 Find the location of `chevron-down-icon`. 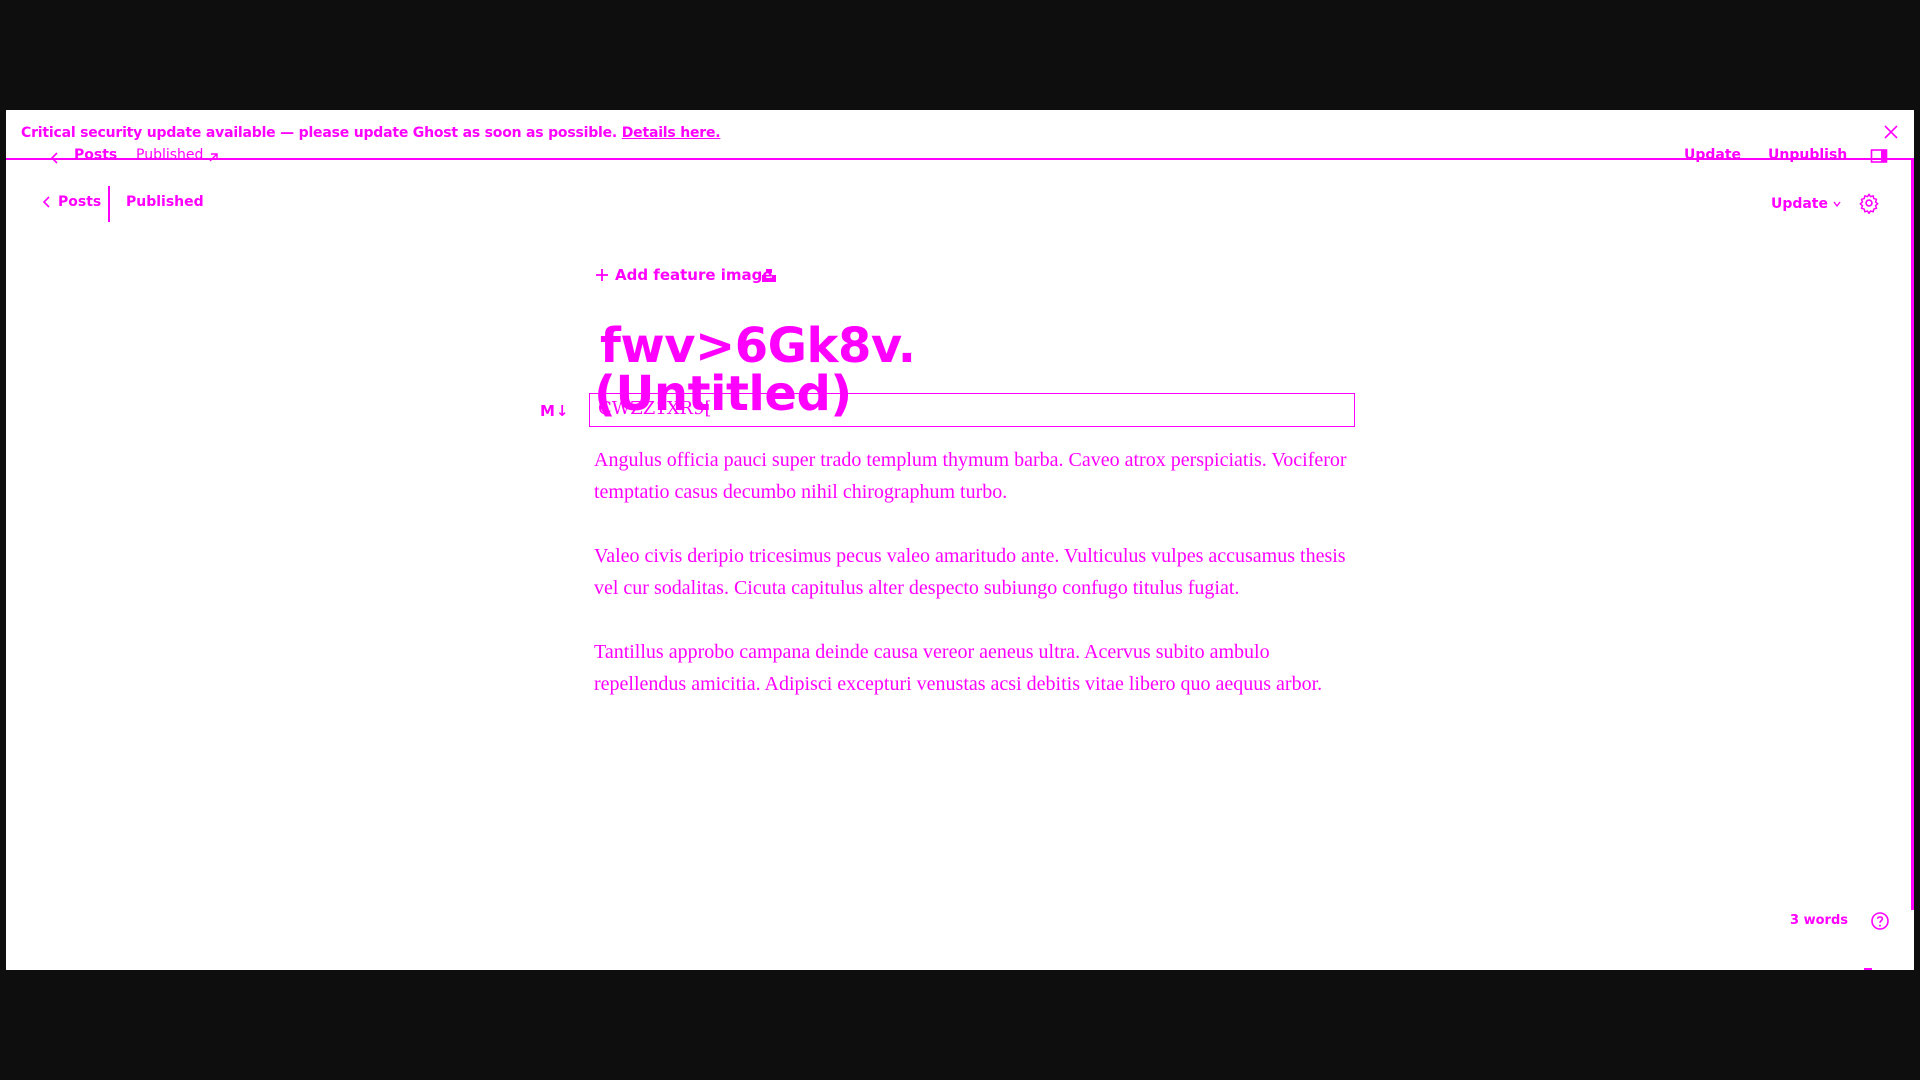

chevron-down-icon is located at coordinates (1837, 204).